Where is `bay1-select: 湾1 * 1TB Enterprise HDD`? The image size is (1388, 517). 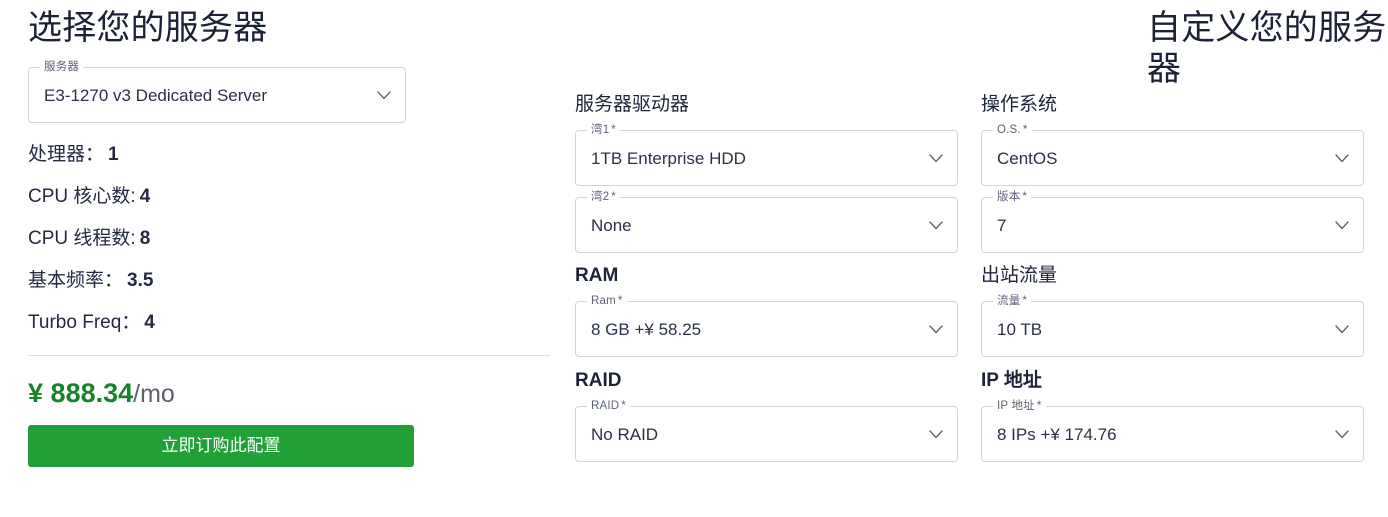
bay1-select: 湾1 * 1TB Enterprise HDD is located at coordinates (766, 154).